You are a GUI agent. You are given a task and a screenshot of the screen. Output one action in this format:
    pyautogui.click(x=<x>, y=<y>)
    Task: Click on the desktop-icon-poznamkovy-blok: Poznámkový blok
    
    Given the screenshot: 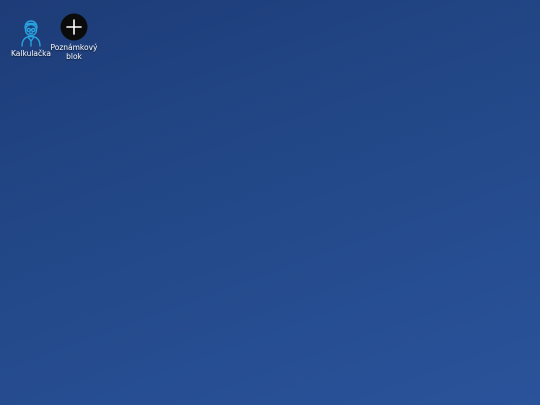 What is the action you would take?
    pyautogui.click(x=74, y=36)
    